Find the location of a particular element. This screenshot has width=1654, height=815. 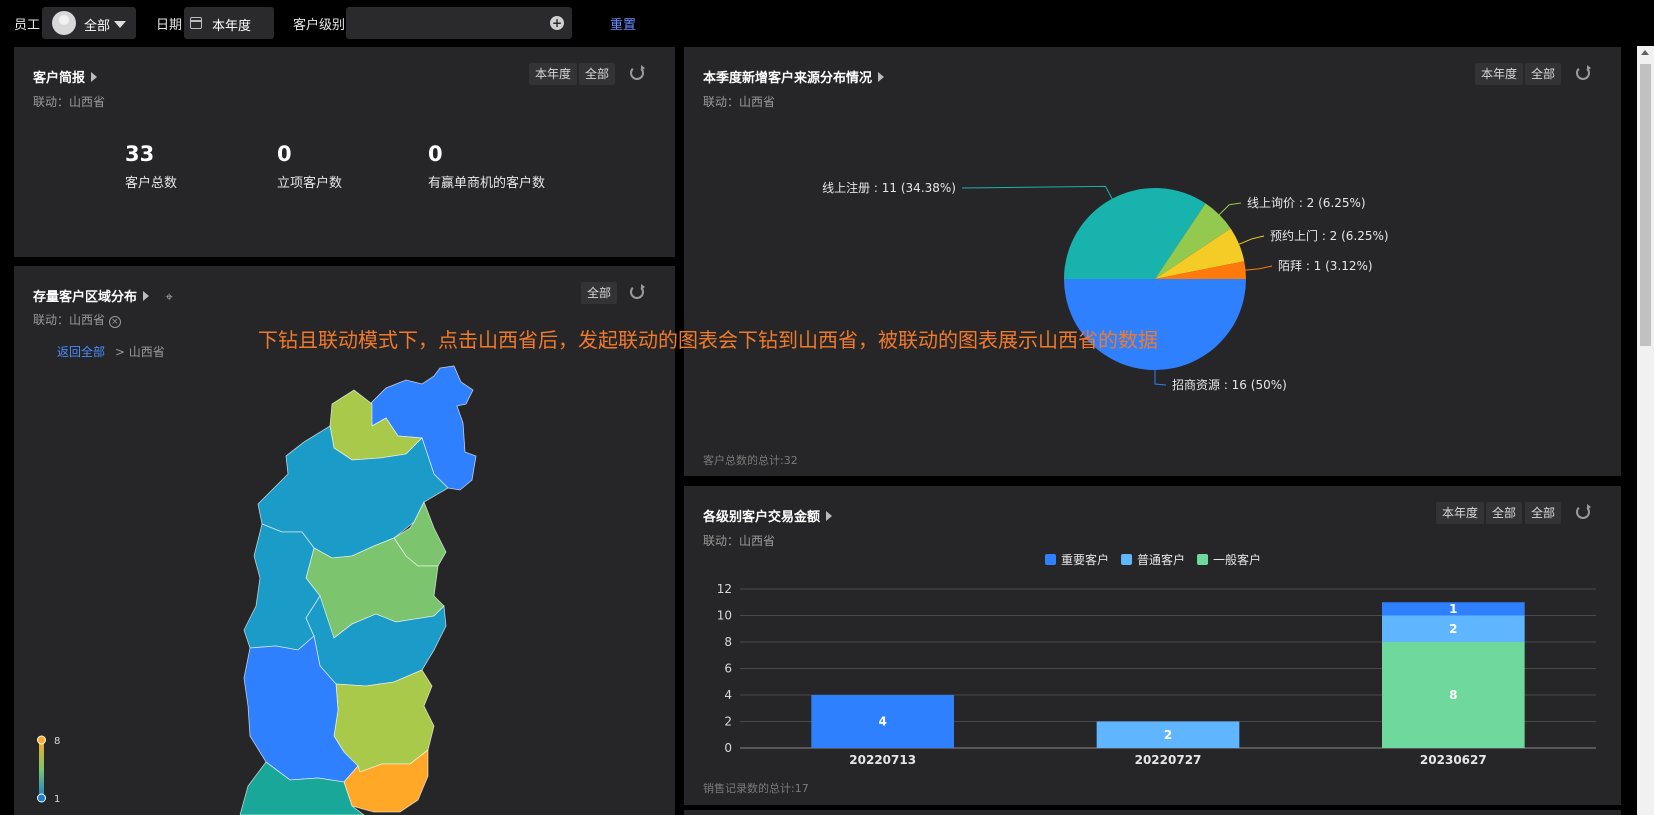

pie-slice-label: 招商资源 : 16 (50%) is located at coordinates (1229, 384).